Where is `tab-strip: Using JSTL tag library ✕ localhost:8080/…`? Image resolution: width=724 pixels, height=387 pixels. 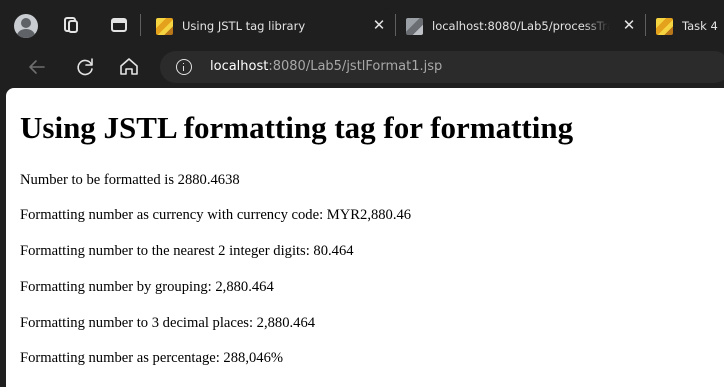
tab-strip: Using JSTL tag library ✕ localhost:8080/… is located at coordinates (362, 23).